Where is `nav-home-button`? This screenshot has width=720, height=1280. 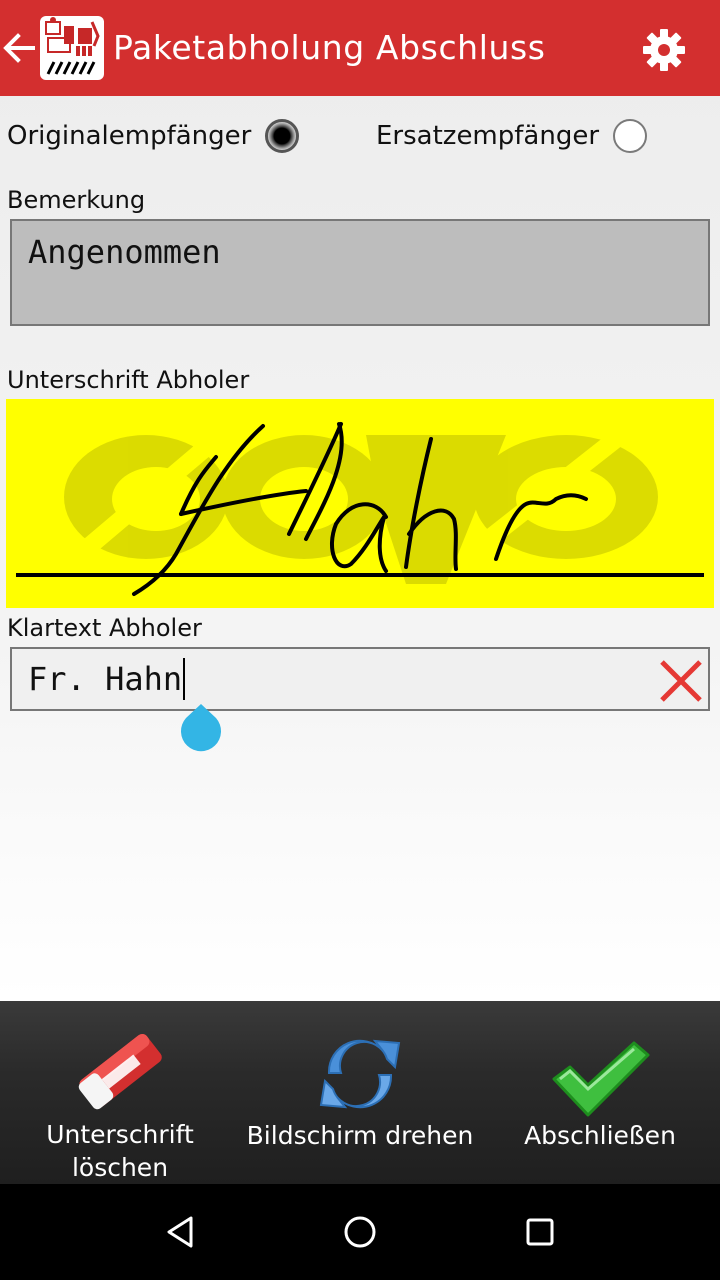 nav-home-button is located at coordinates (360, 1232).